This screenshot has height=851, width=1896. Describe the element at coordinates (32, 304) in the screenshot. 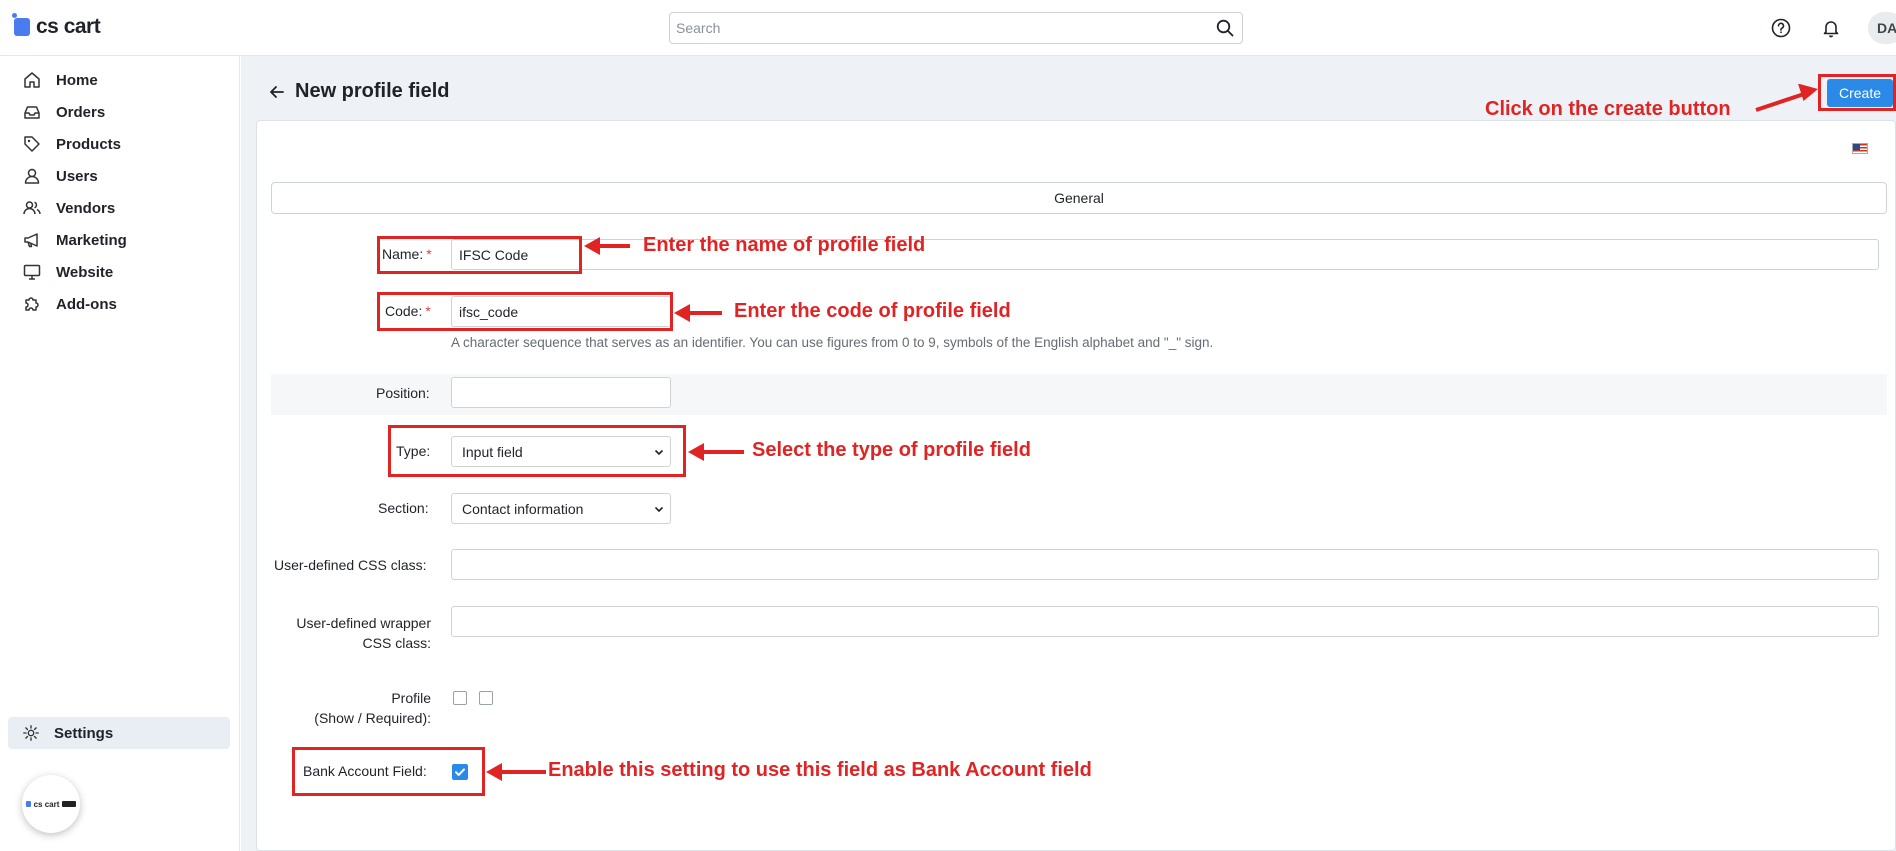

I see `puzzle-icon` at that location.